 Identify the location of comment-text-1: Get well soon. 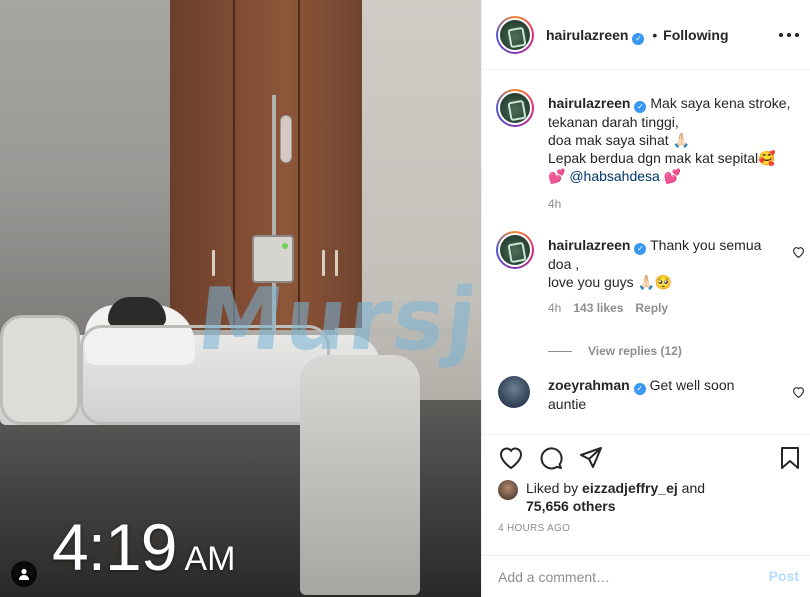
(692, 385).